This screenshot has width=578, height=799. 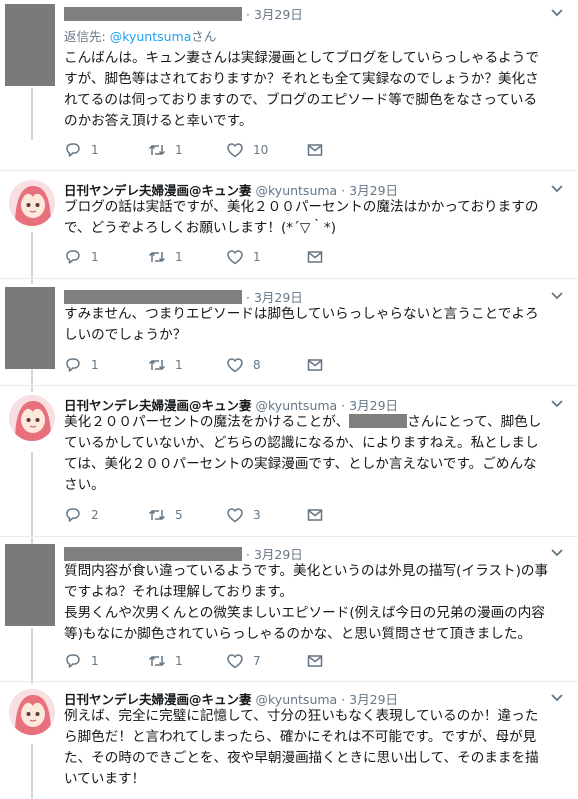 What do you see at coordinates (81, 515) in the screenshot?
I see `reply-button: 2` at bounding box center [81, 515].